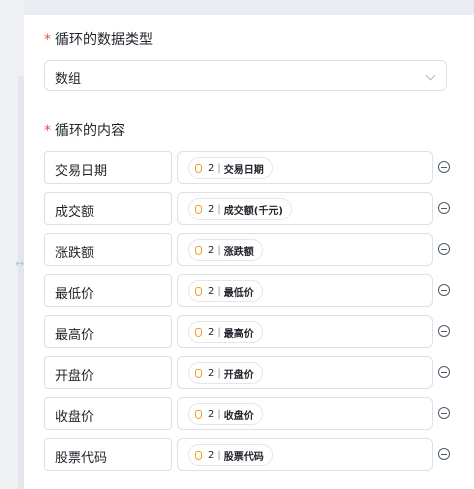 The height and width of the screenshot is (489, 474). I want to click on field-name-input: 交易日期, so click(108, 167).